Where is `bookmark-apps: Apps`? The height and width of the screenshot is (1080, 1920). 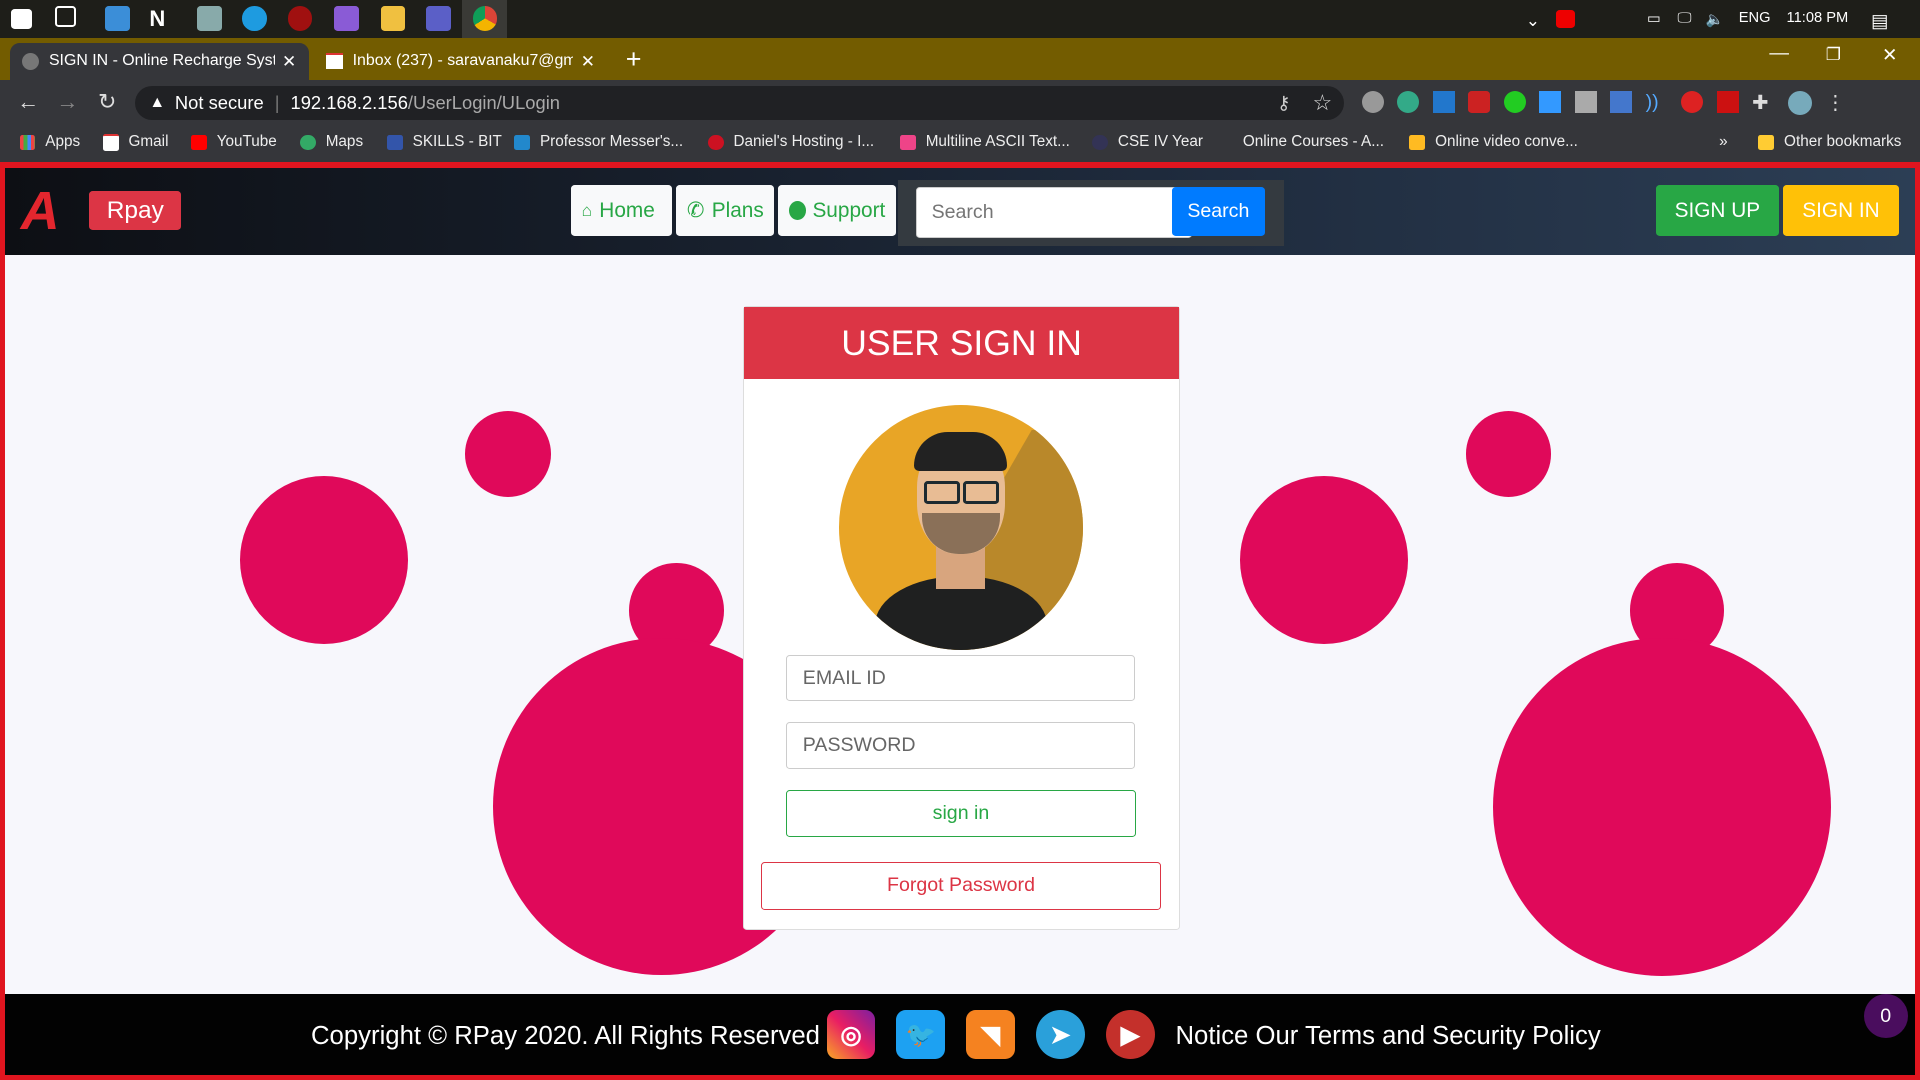 bookmark-apps: Apps is located at coordinates (49, 142).